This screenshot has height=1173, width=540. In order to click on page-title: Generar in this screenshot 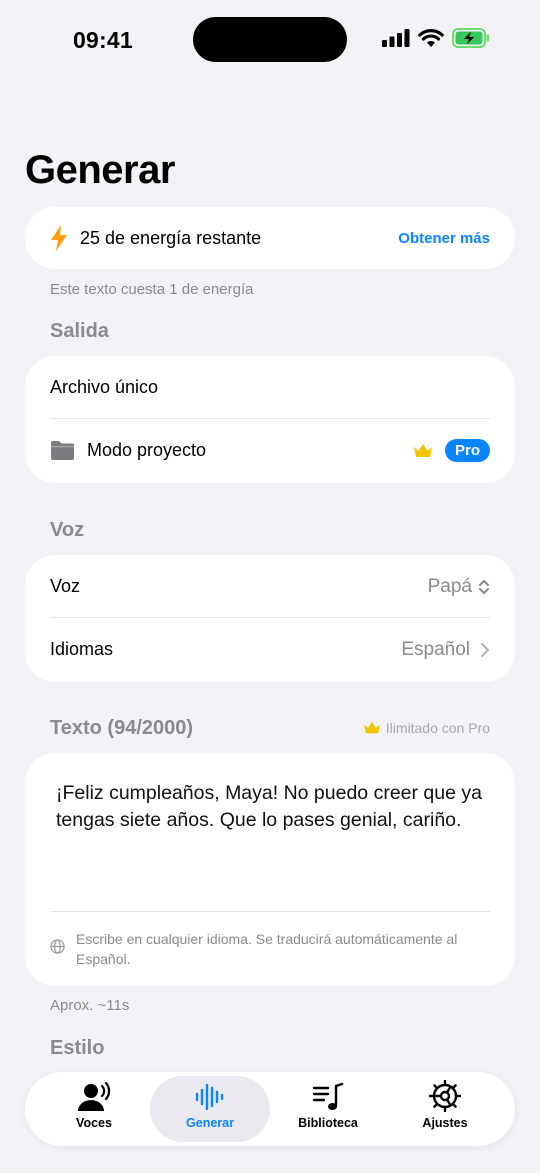, I will do `click(100, 170)`.